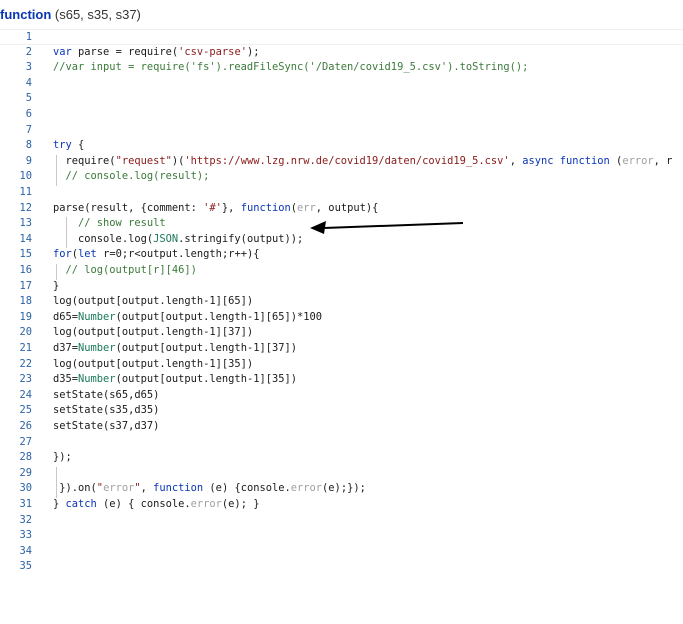 The image size is (683, 624). Describe the element at coordinates (368, 396) in the screenshot. I see `line-code: setState(s65,d65)` at that location.